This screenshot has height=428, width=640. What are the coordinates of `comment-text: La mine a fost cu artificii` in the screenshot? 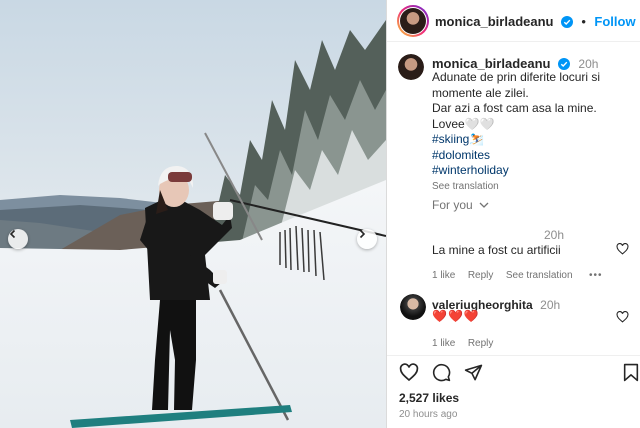 It's located at (496, 250).